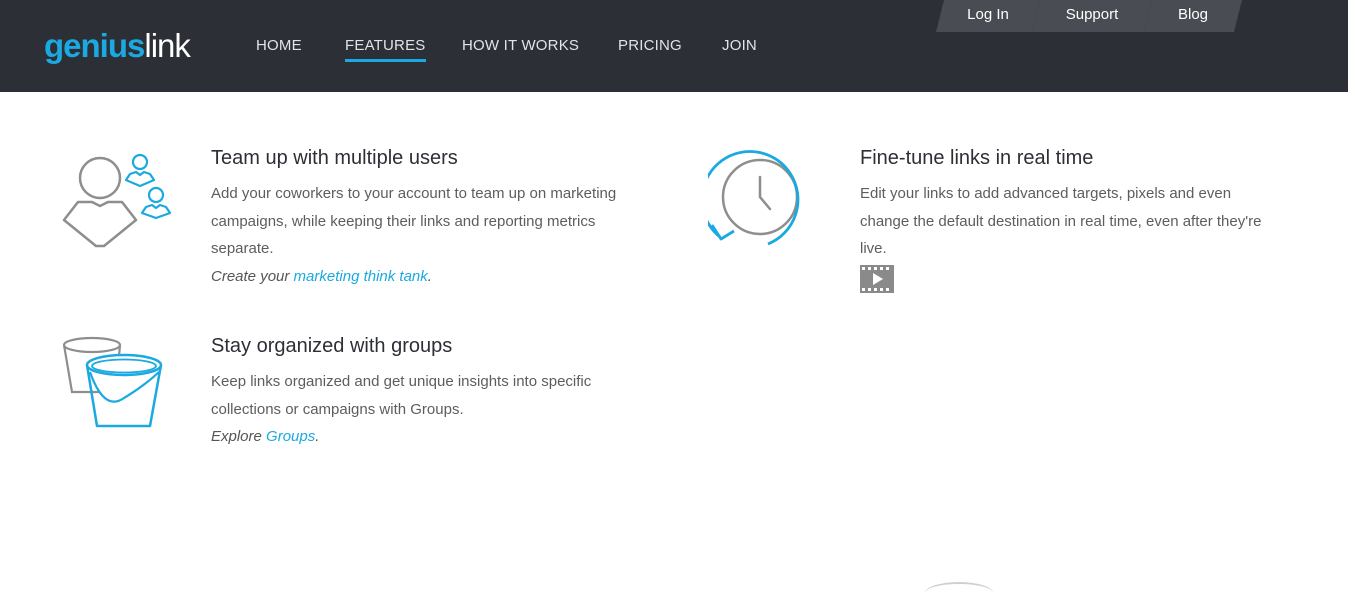 The image size is (1348, 604). Describe the element at coordinates (650, 45) in the screenshot. I see `nav-pricing: PRICING` at that location.